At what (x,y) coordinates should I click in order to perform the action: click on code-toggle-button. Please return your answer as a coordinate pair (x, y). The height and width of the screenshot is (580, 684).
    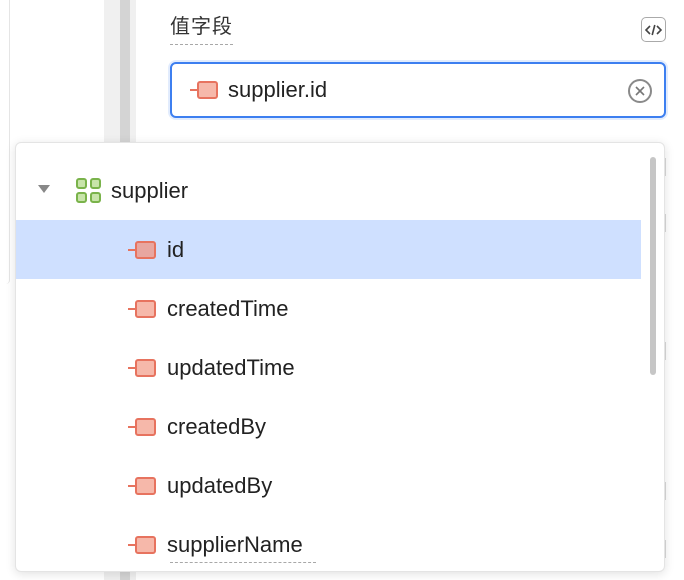
    Looking at the image, I should click on (653, 29).